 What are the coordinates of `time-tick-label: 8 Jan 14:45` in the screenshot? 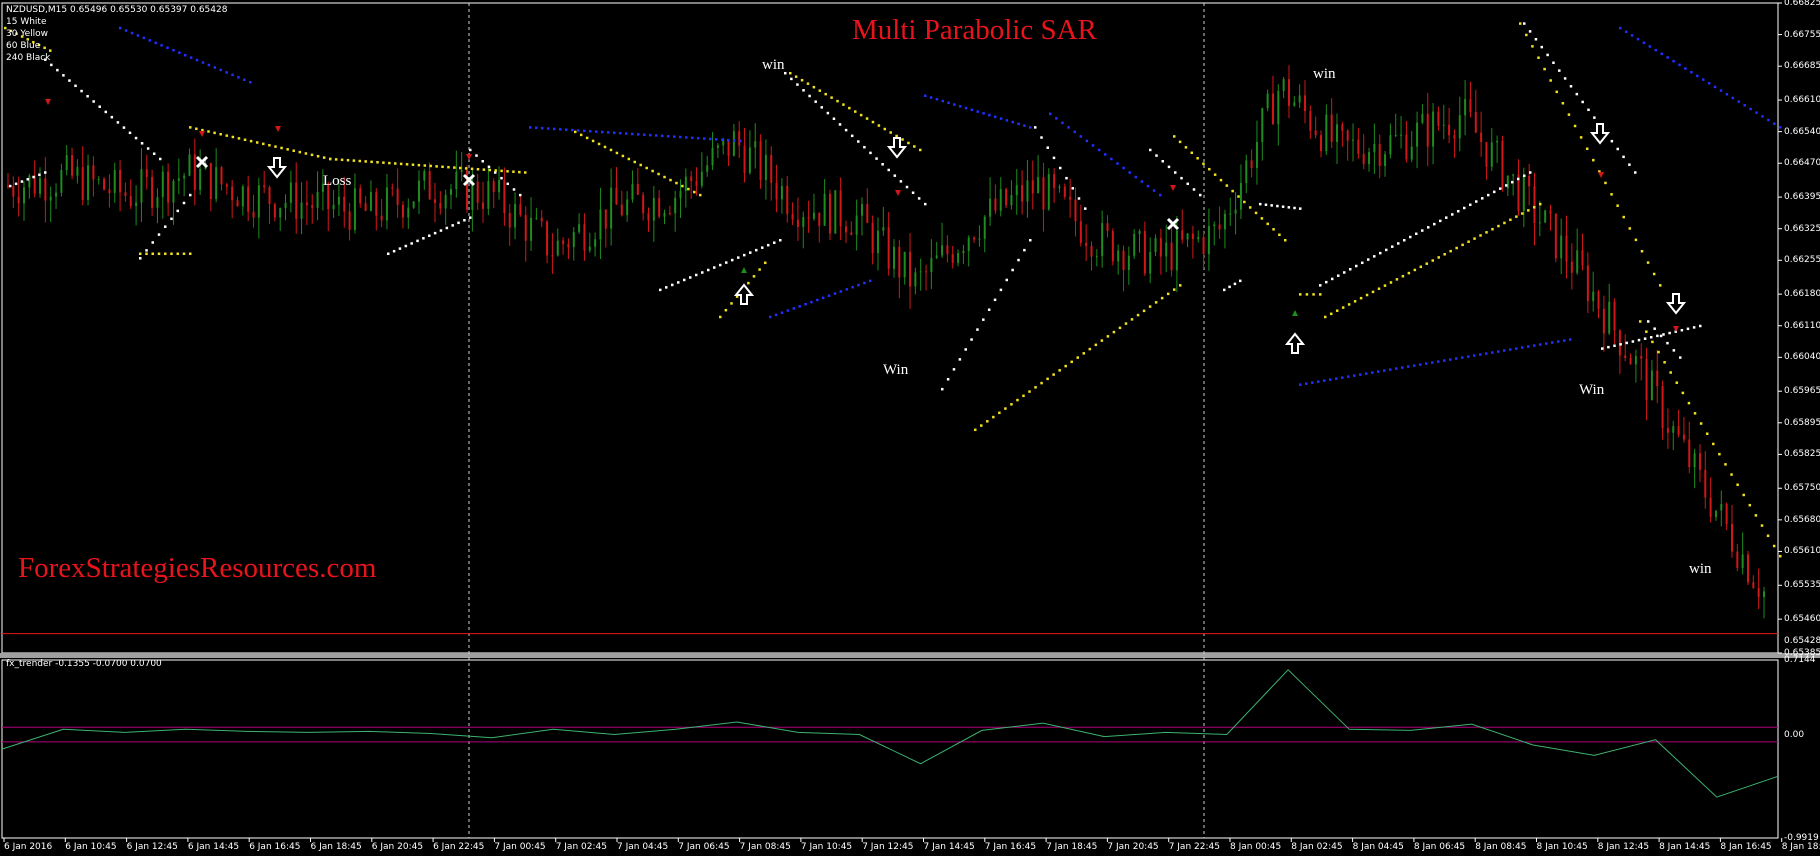 It's located at (1685, 847).